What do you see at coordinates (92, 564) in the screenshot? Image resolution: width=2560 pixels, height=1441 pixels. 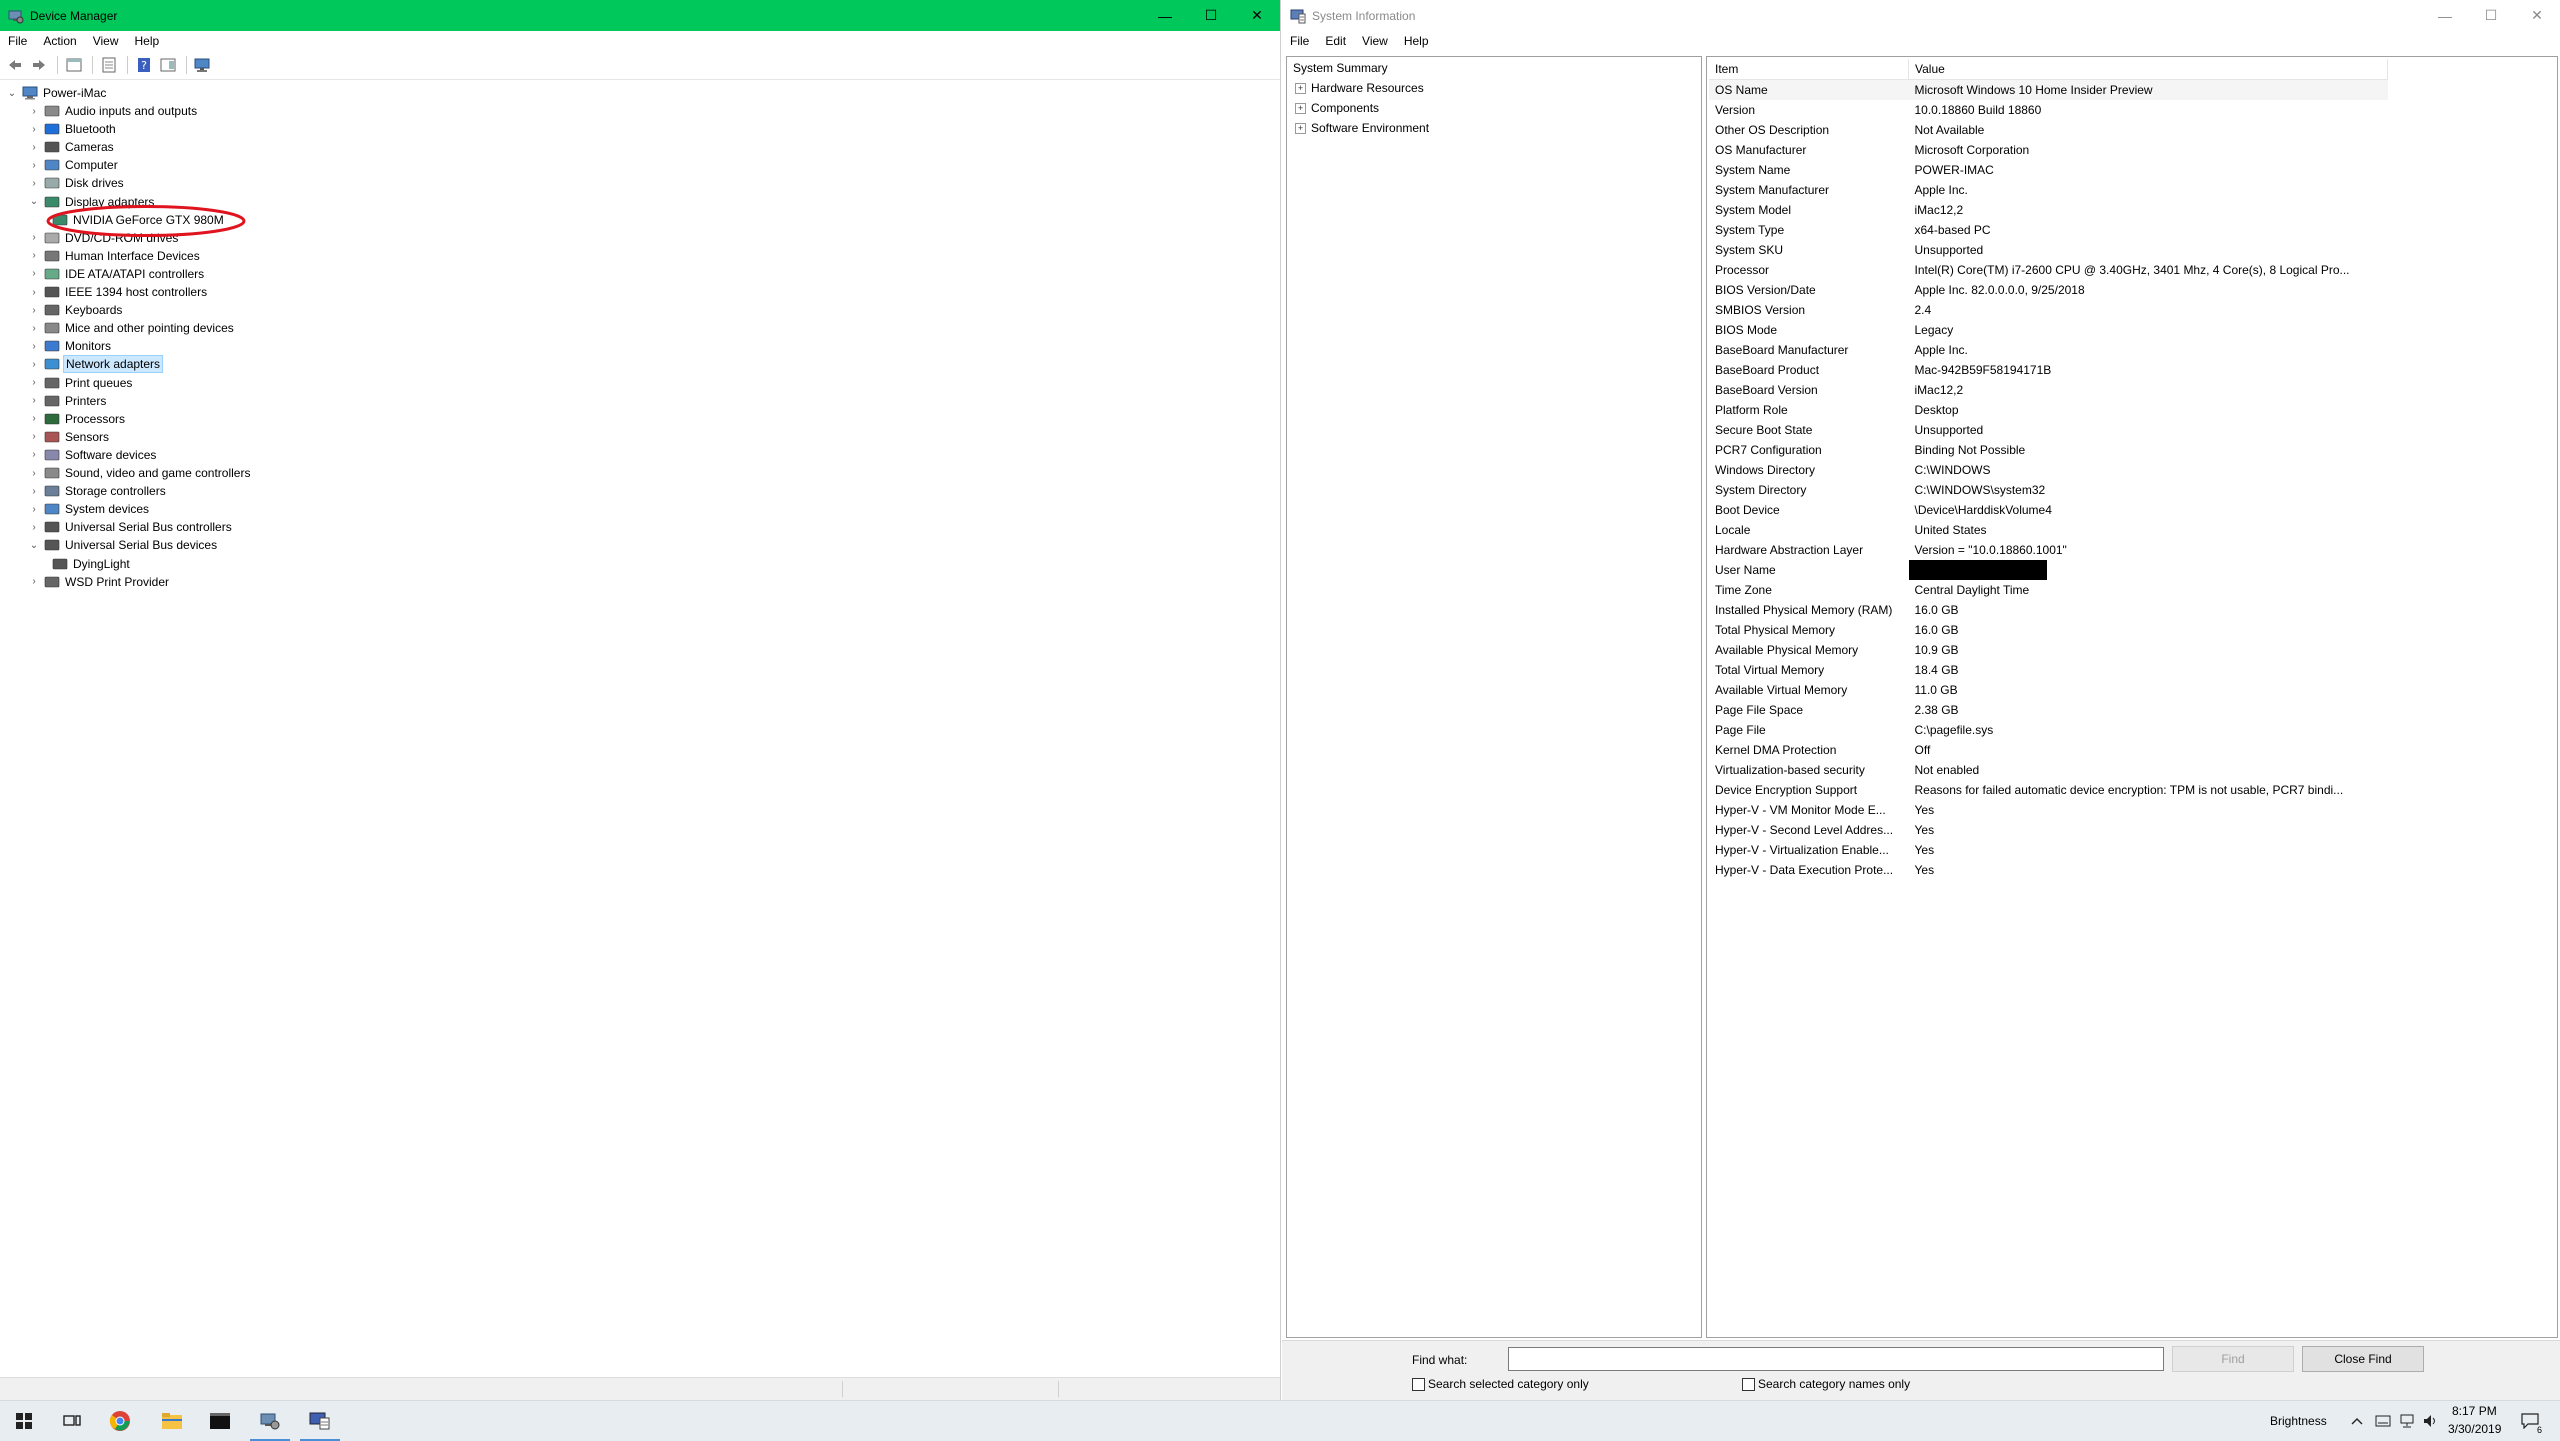 I see `tree-node: DyingLight` at bounding box center [92, 564].